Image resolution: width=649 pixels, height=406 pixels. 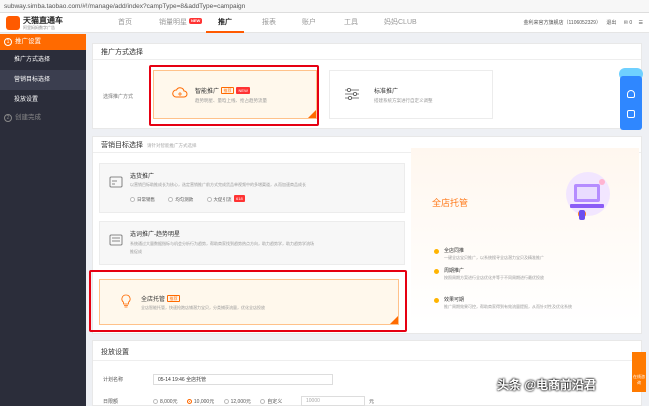 I want to click on sidebar-item-promo-method: 推广方式选择, so click(x=43, y=60).